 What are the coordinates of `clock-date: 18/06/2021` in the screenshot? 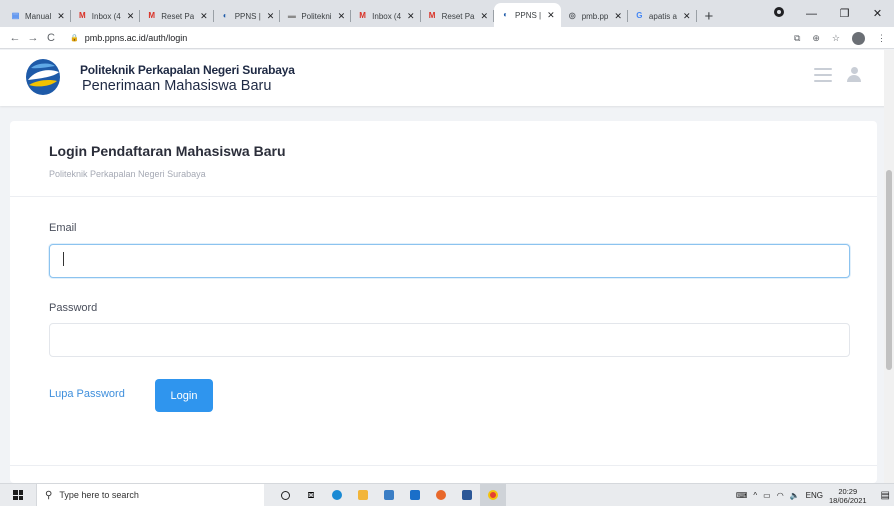 It's located at (848, 500).